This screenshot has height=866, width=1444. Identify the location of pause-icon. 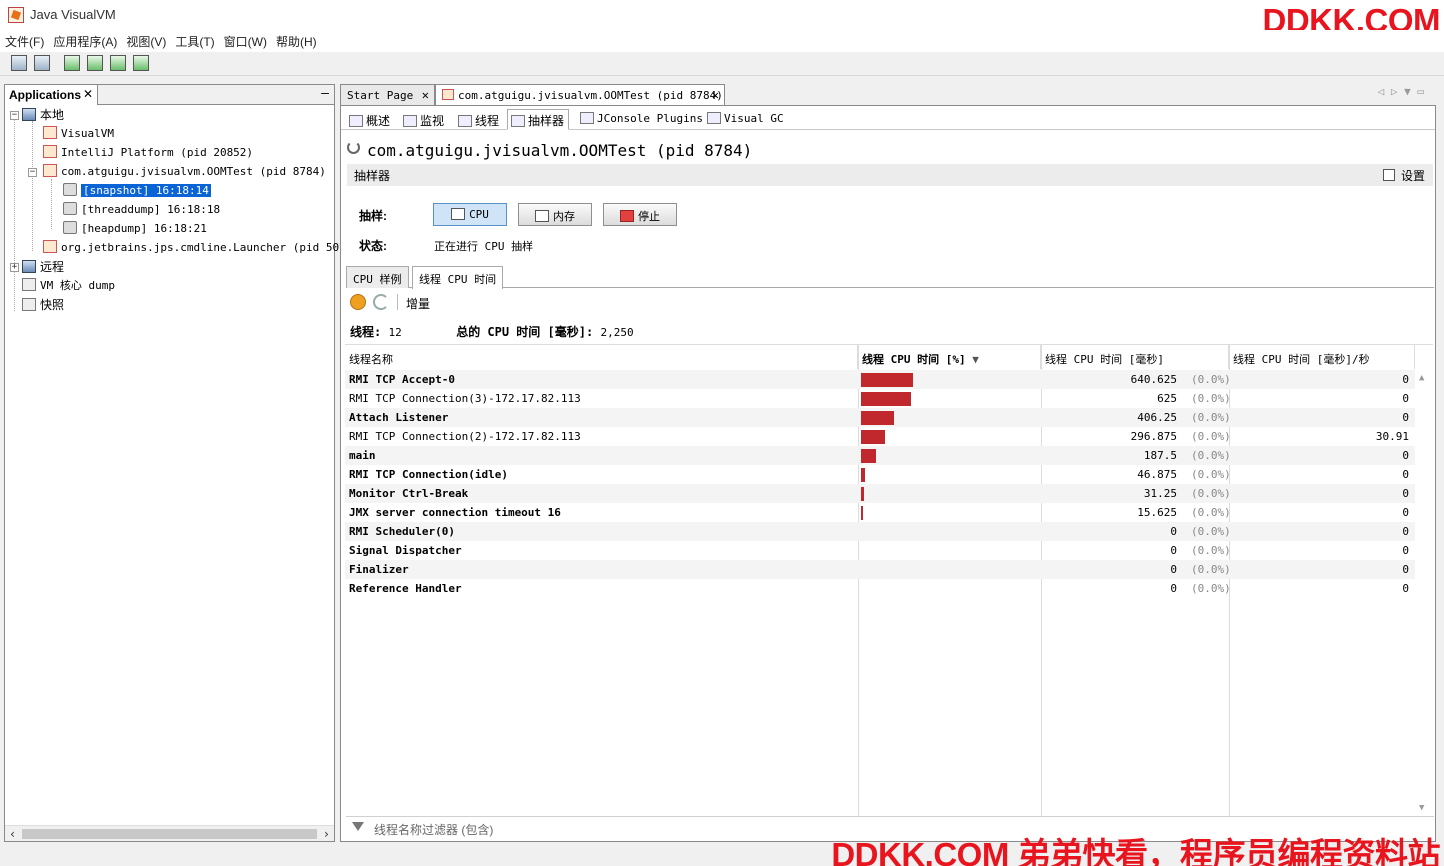
(358, 302).